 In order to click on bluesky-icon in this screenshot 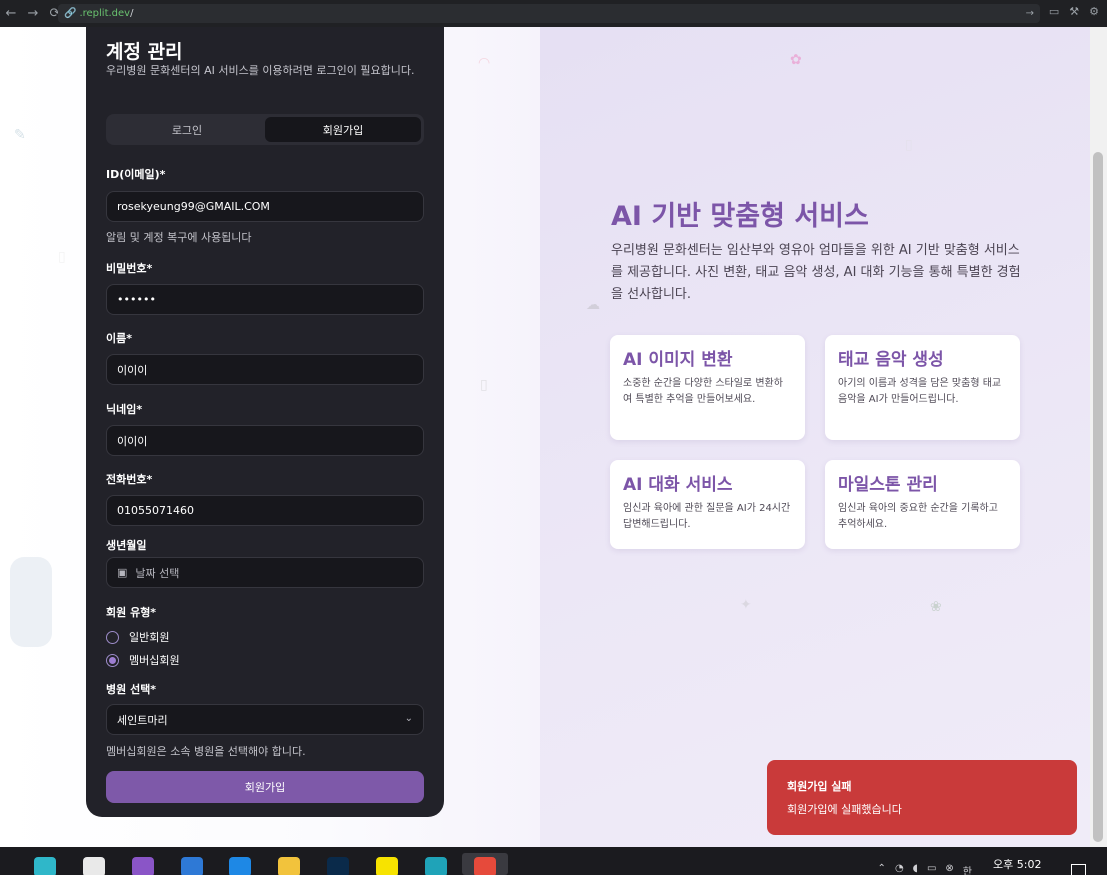, I will do `click(240, 866)`.